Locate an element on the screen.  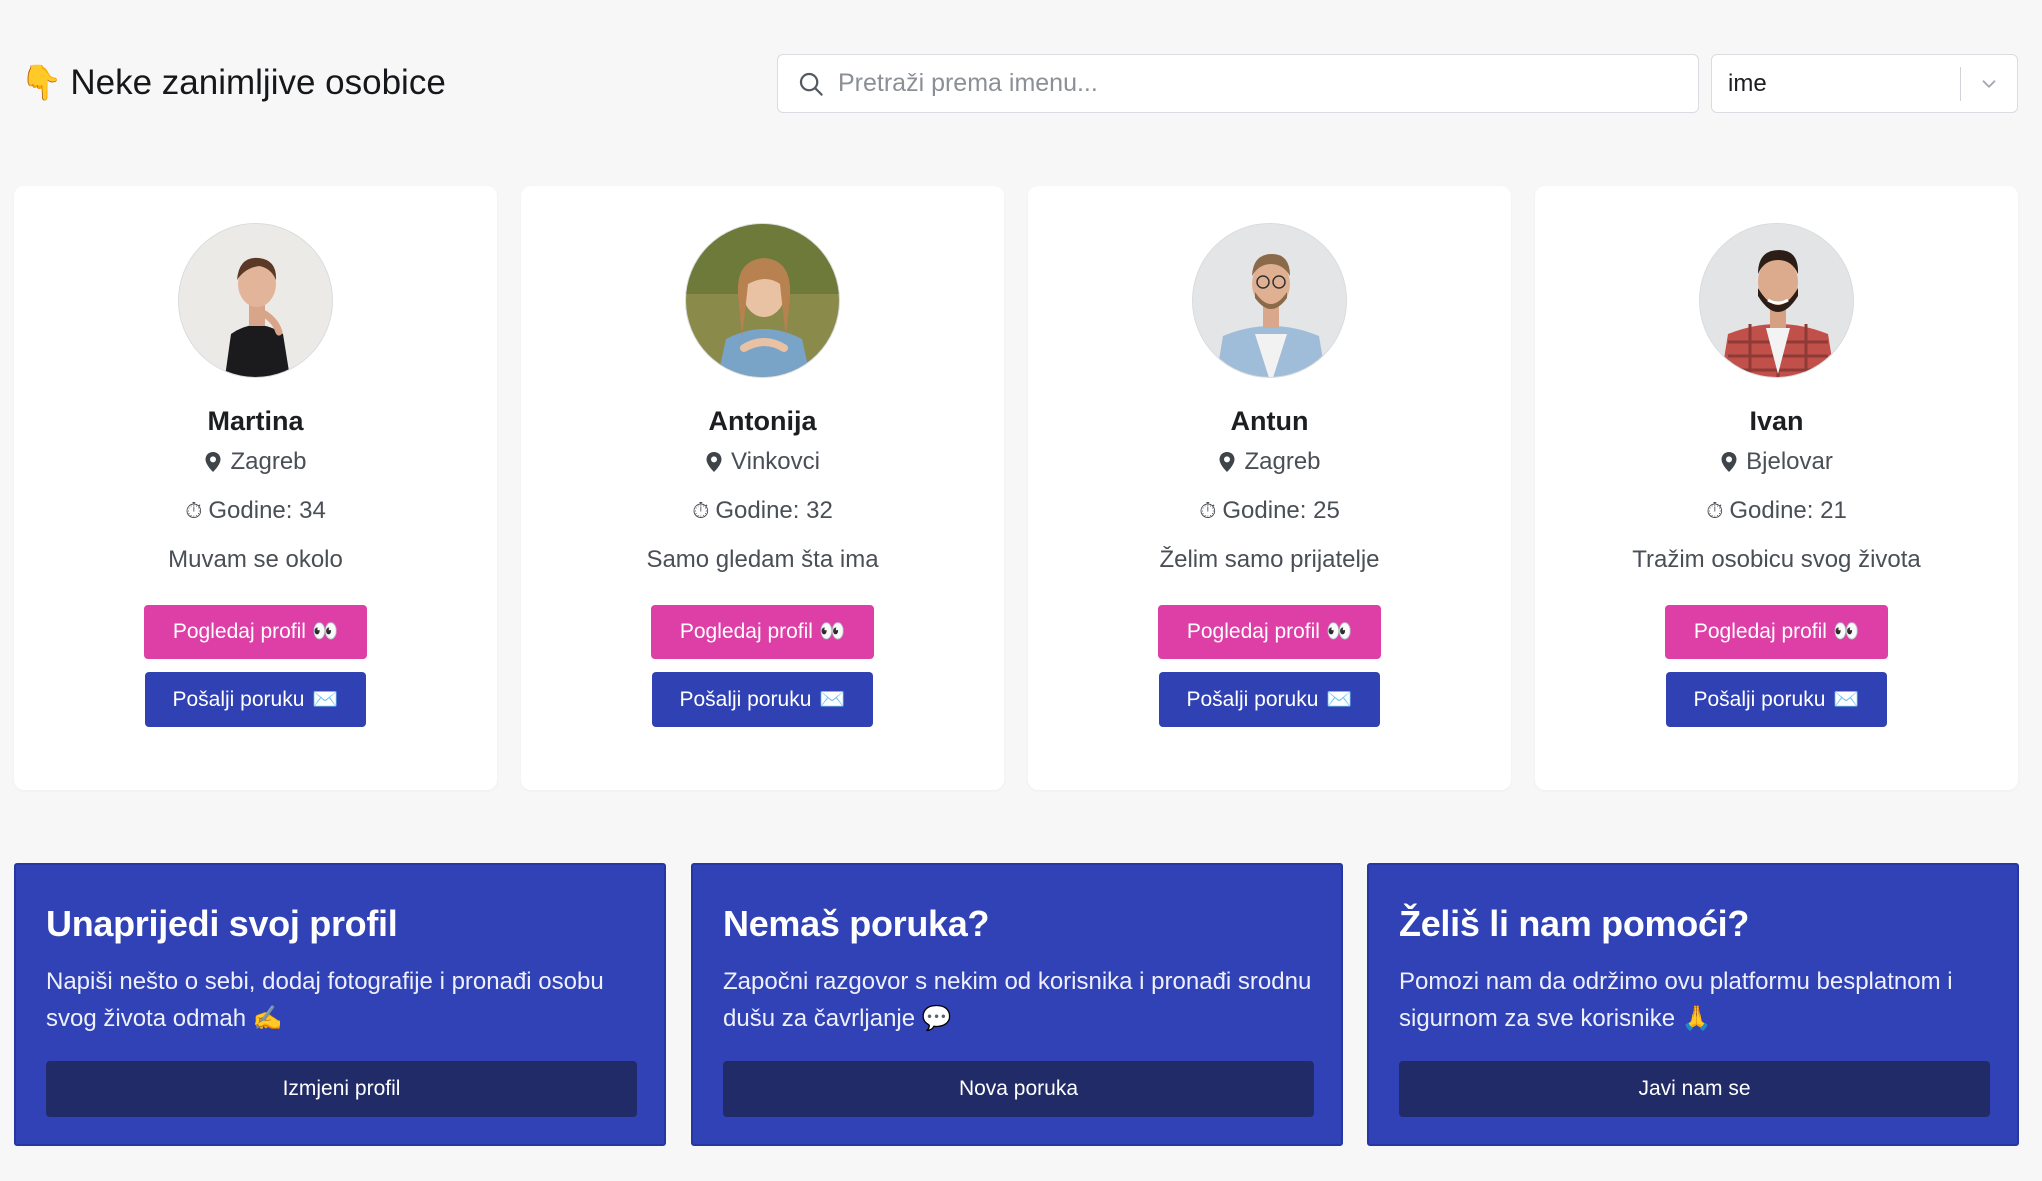
profile-age-text: Godine: 21 is located at coordinates (1788, 510).